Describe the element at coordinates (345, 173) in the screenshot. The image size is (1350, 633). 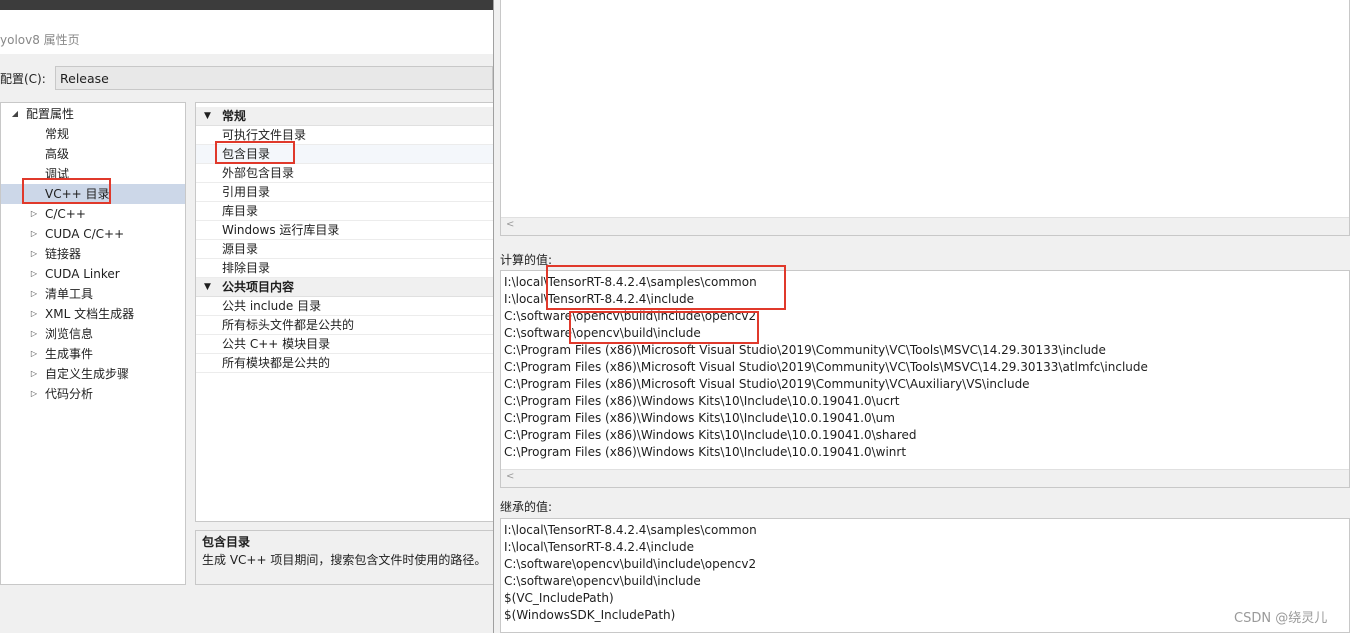
I see `grid-property-row: 外部包含目录` at that location.